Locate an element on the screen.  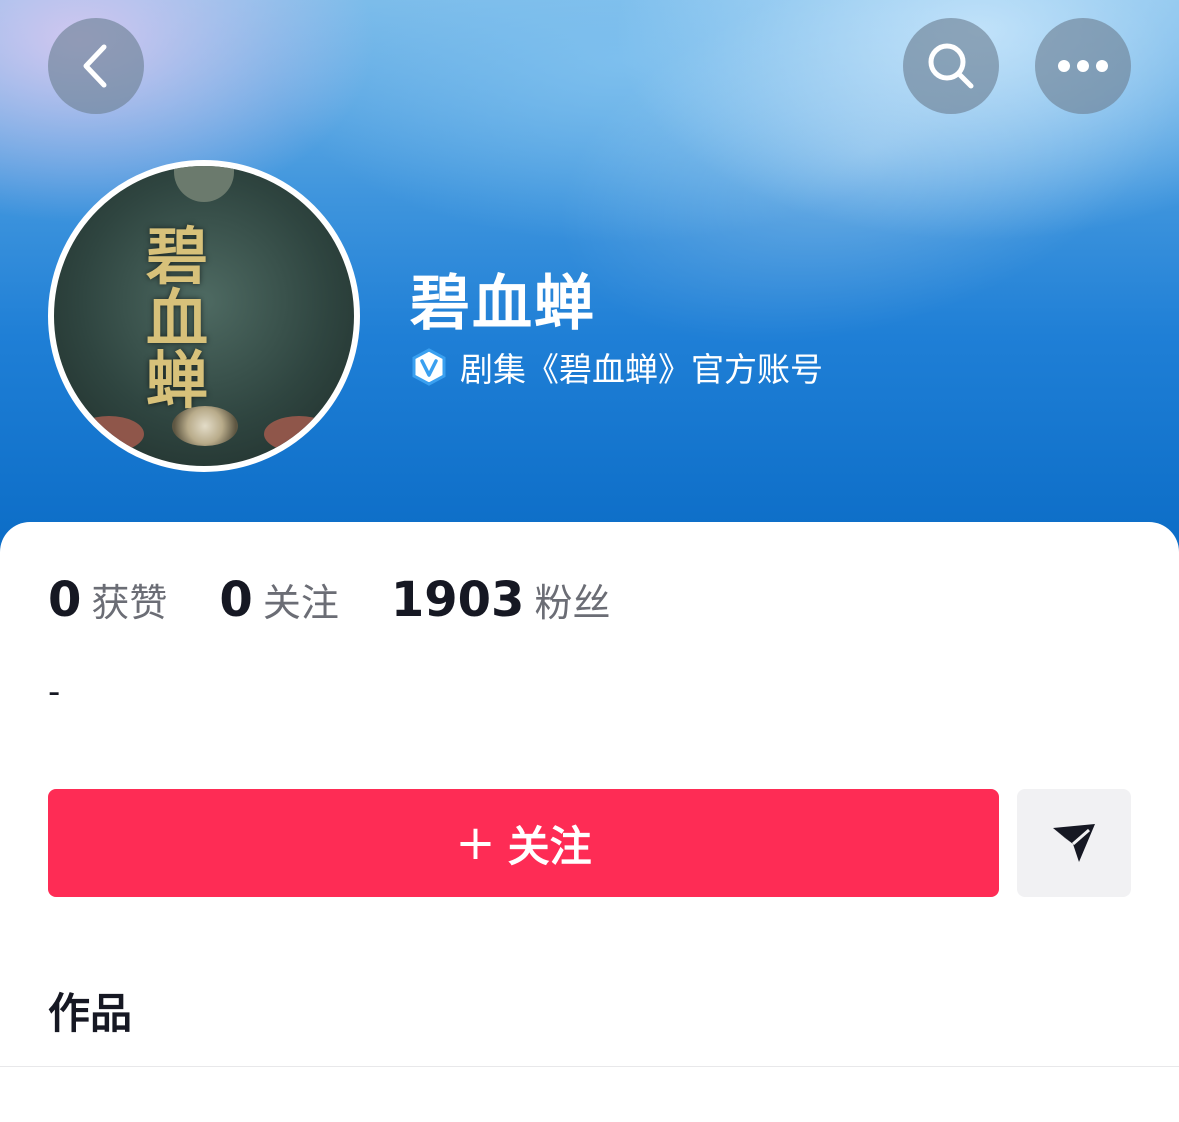
tab-works: 作品 is located at coordinates (90, 1010).